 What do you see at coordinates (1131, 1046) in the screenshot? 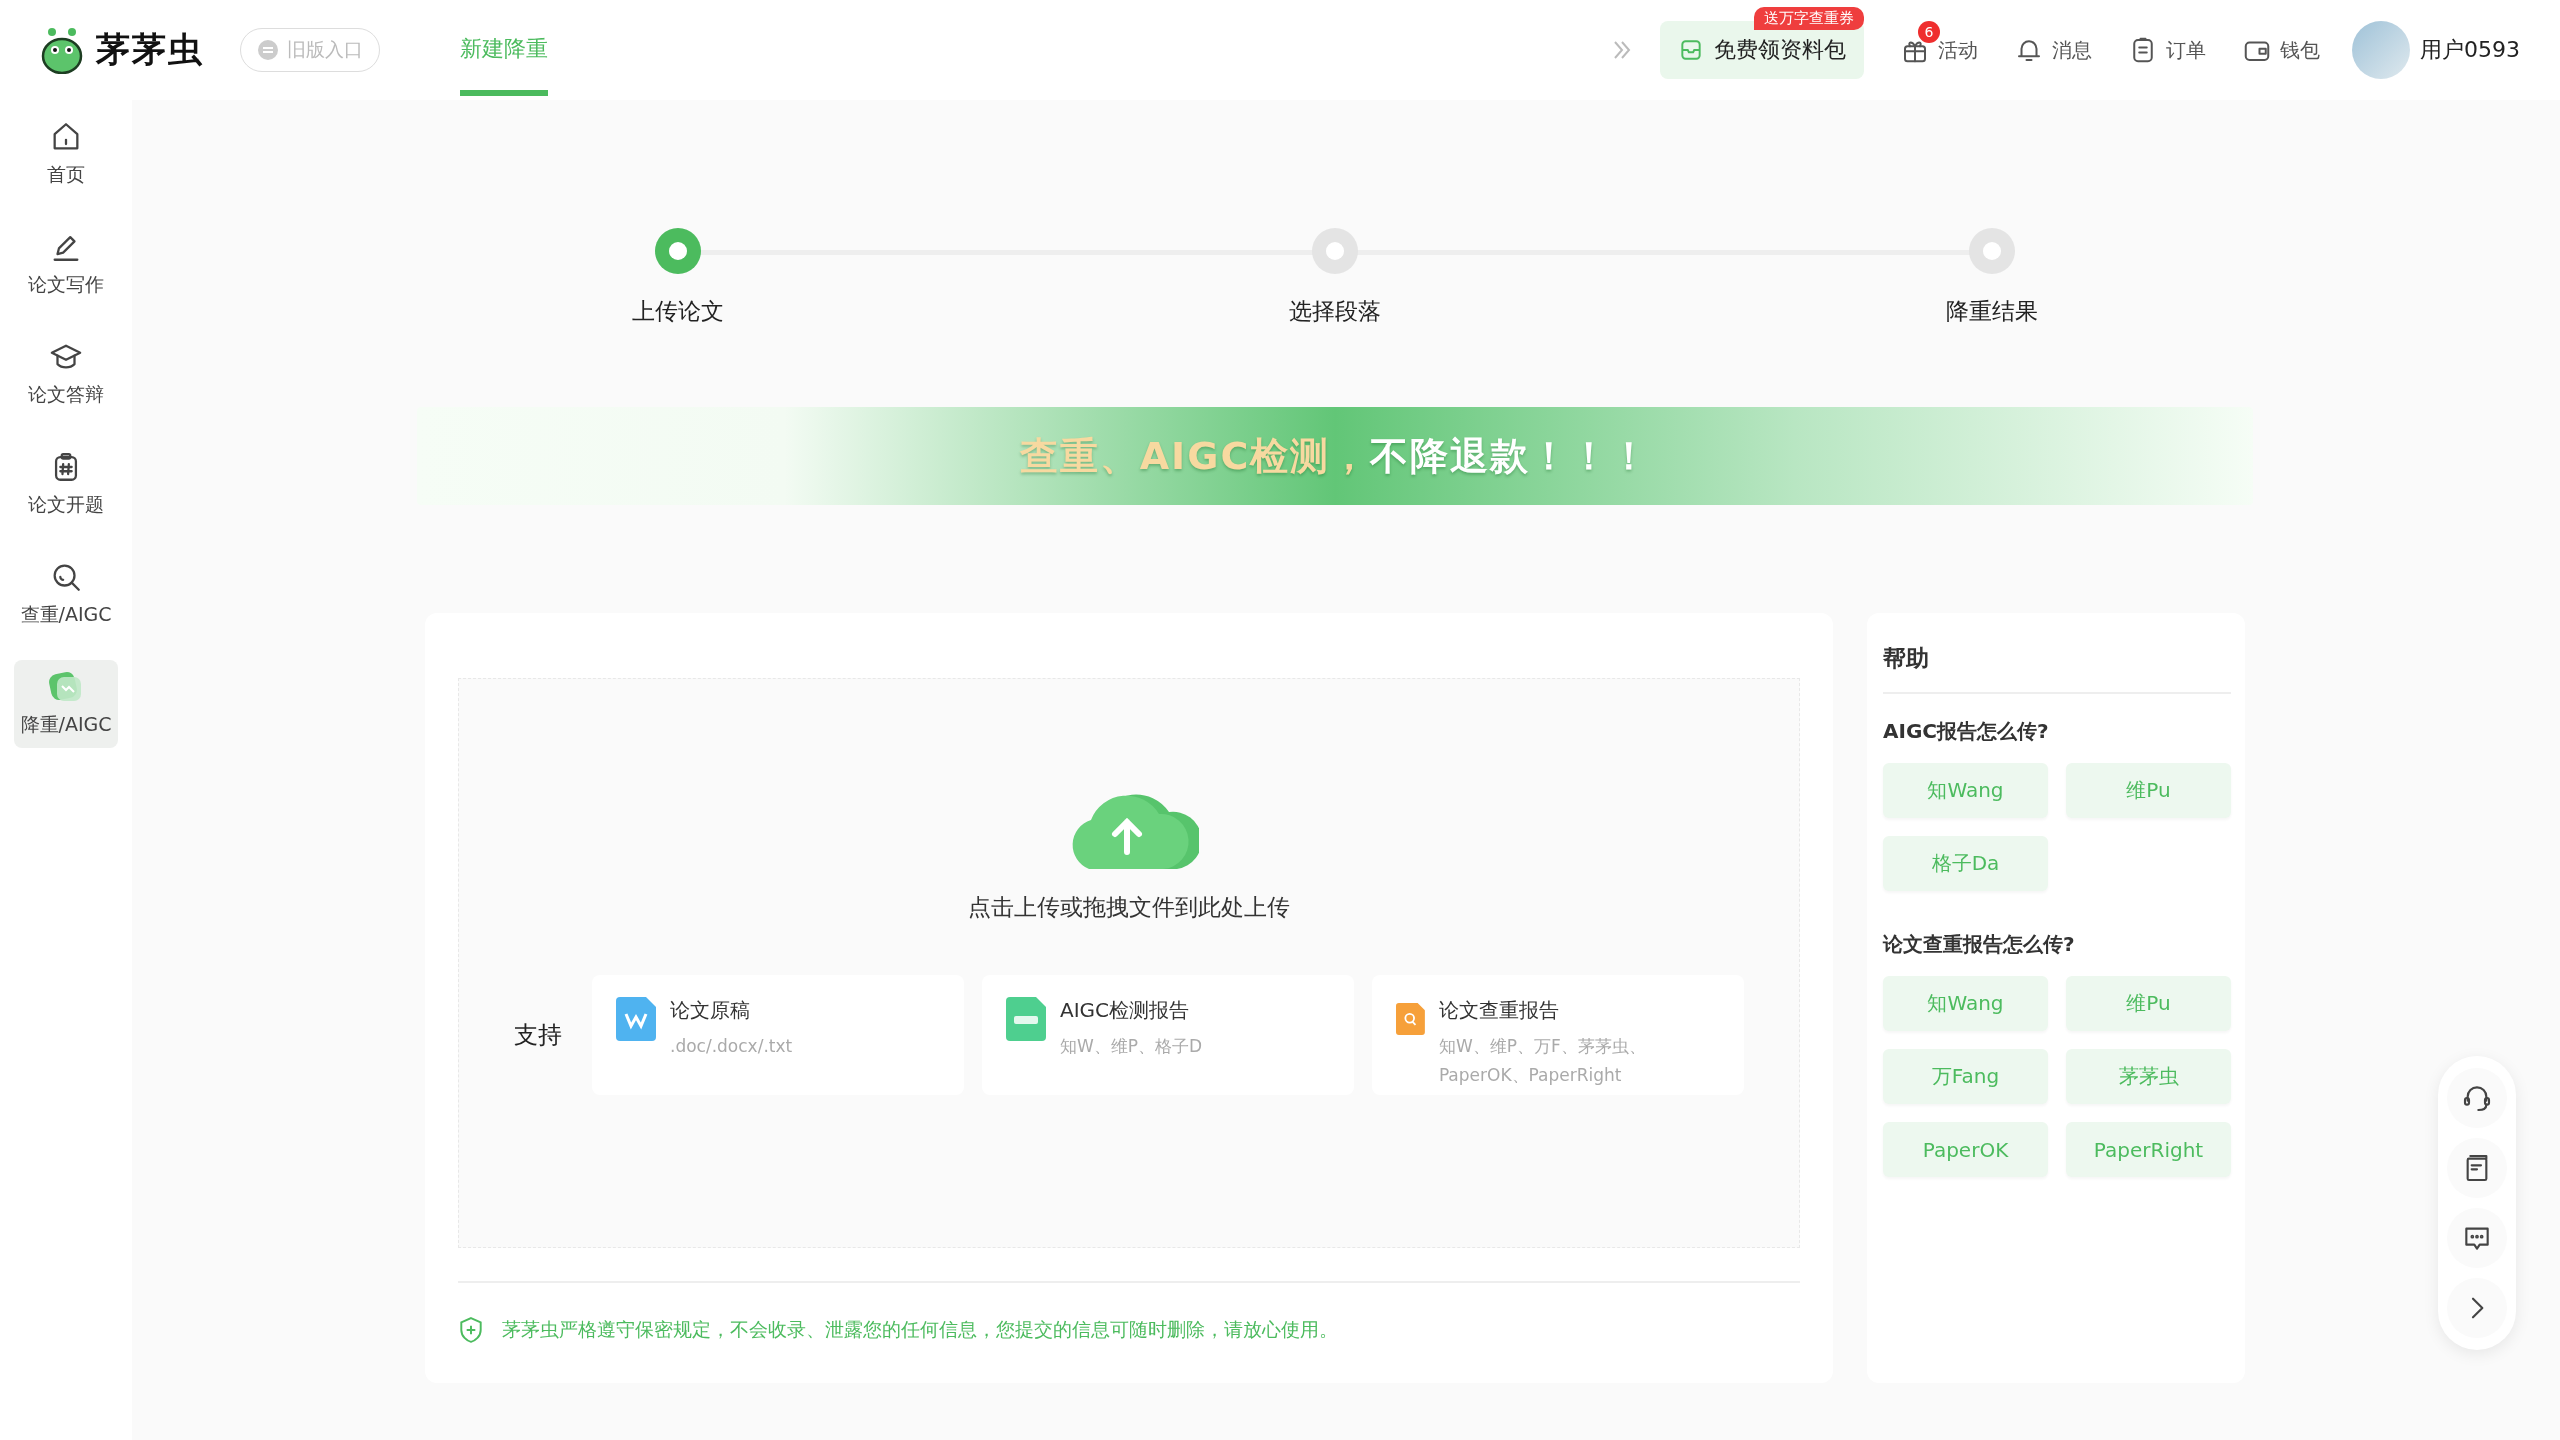
I see `format-detail: 知W、维P、格子D` at bounding box center [1131, 1046].